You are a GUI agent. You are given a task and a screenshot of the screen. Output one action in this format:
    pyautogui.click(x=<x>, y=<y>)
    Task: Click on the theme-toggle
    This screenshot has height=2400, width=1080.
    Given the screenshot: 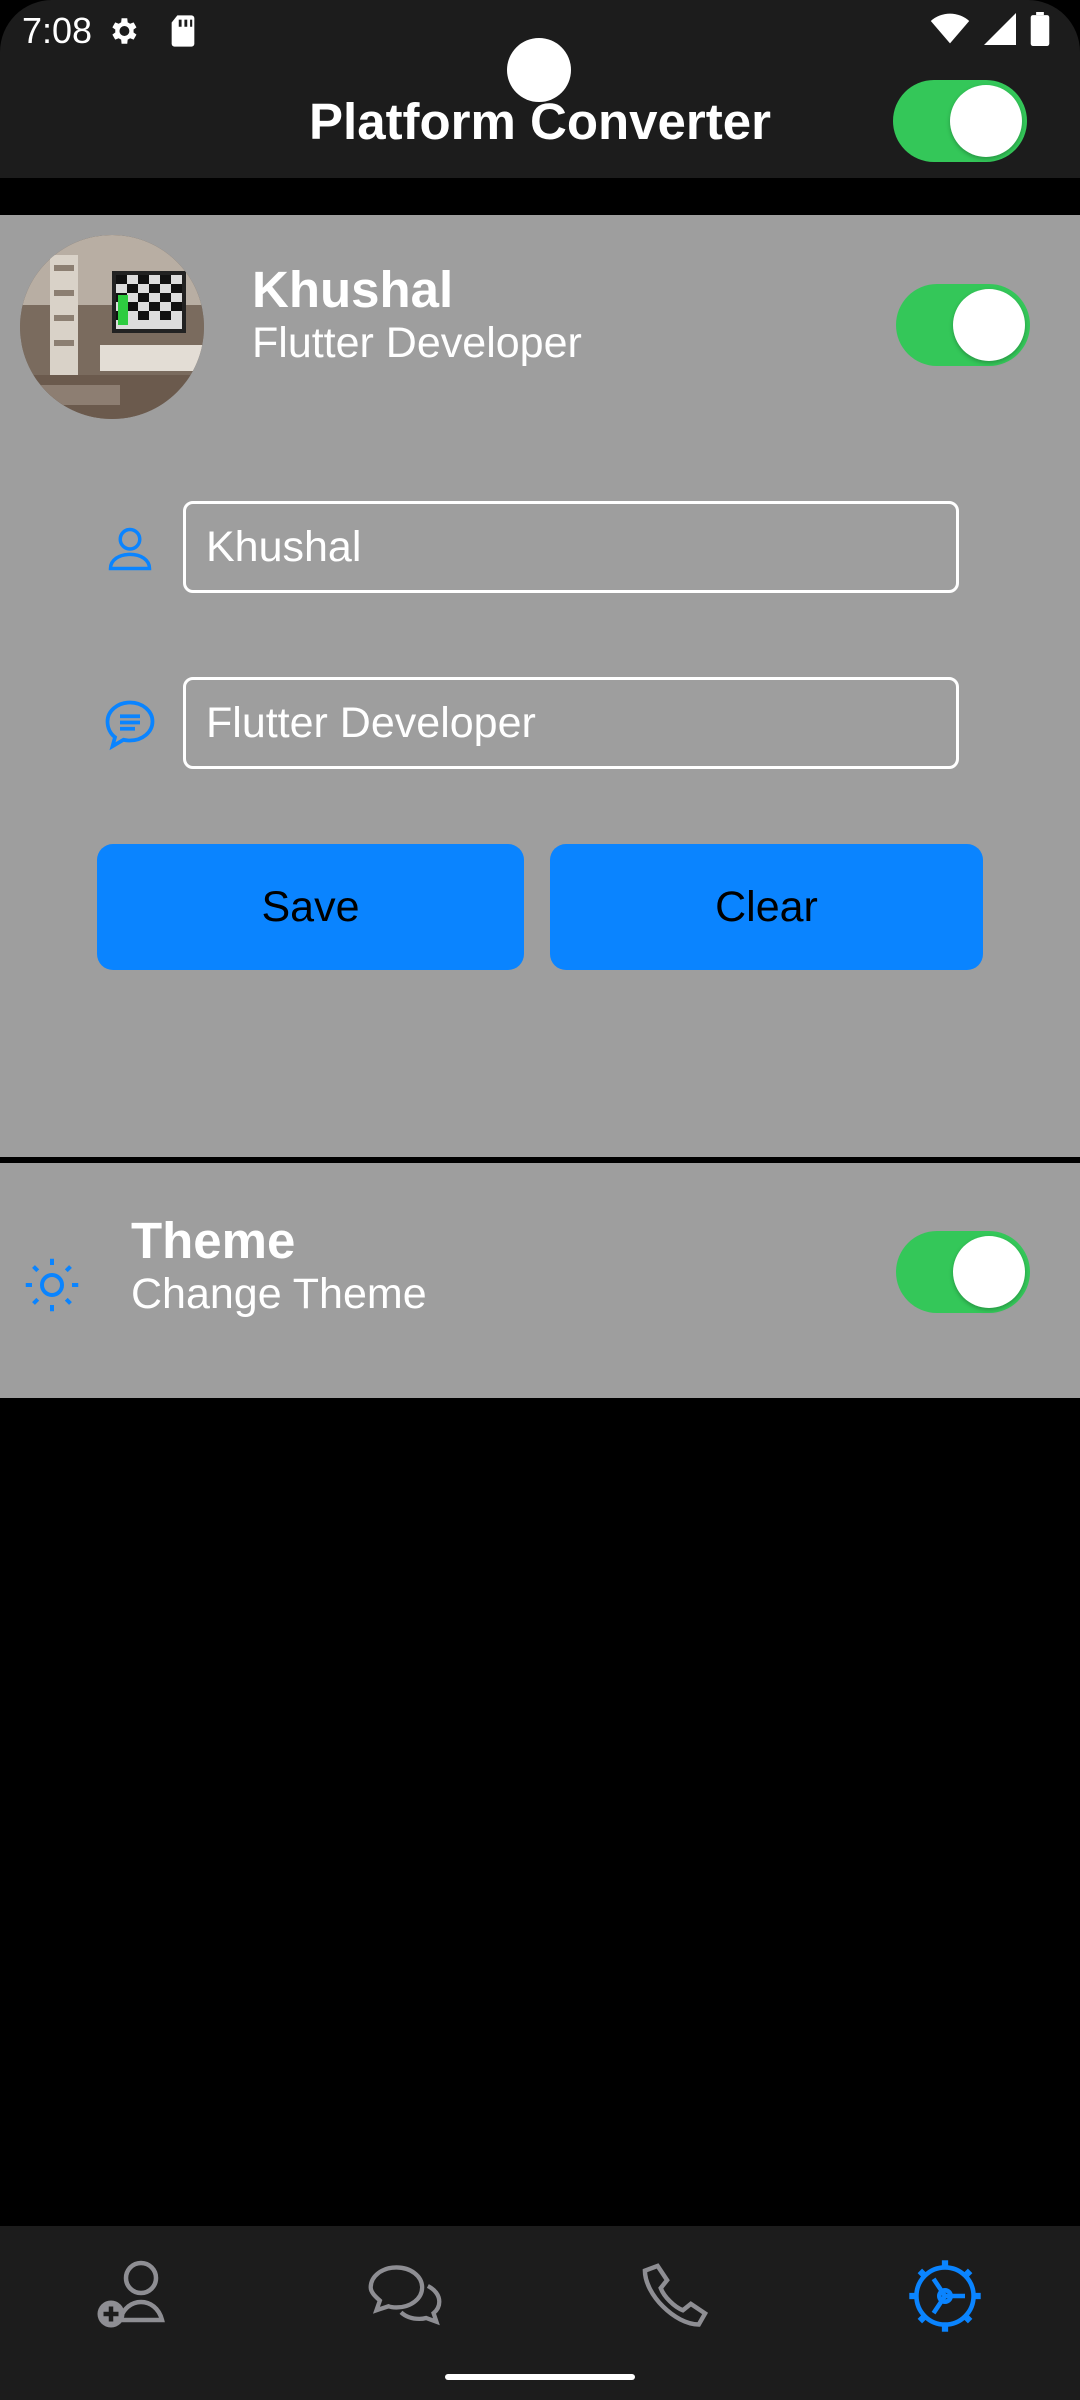 What is the action you would take?
    pyautogui.click(x=963, y=1272)
    